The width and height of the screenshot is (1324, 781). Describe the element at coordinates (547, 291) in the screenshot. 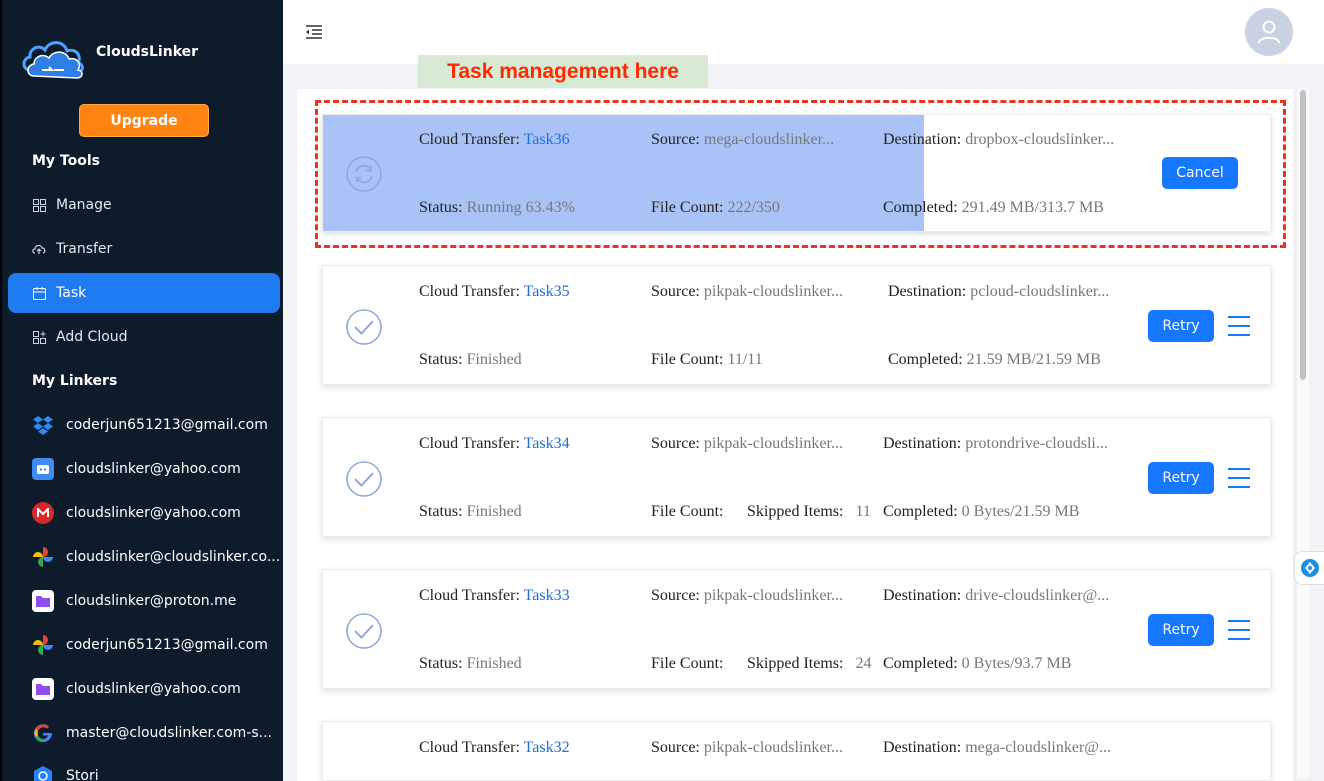

I see `task-link: Task35` at that location.